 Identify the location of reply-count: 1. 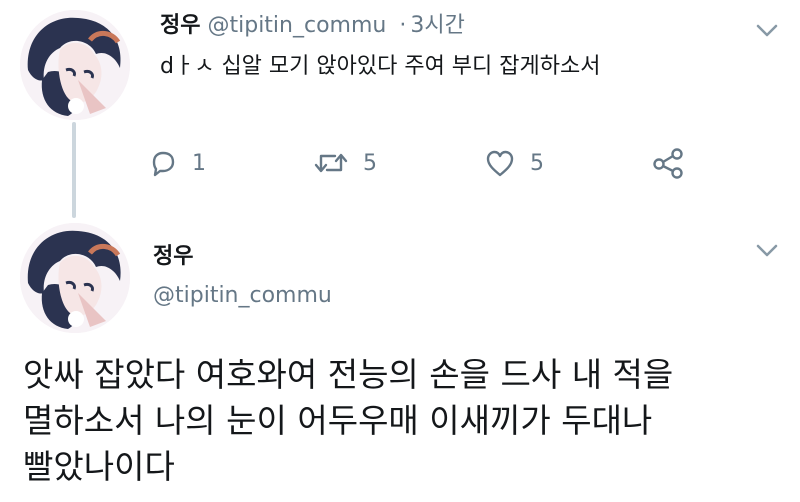
(199, 163).